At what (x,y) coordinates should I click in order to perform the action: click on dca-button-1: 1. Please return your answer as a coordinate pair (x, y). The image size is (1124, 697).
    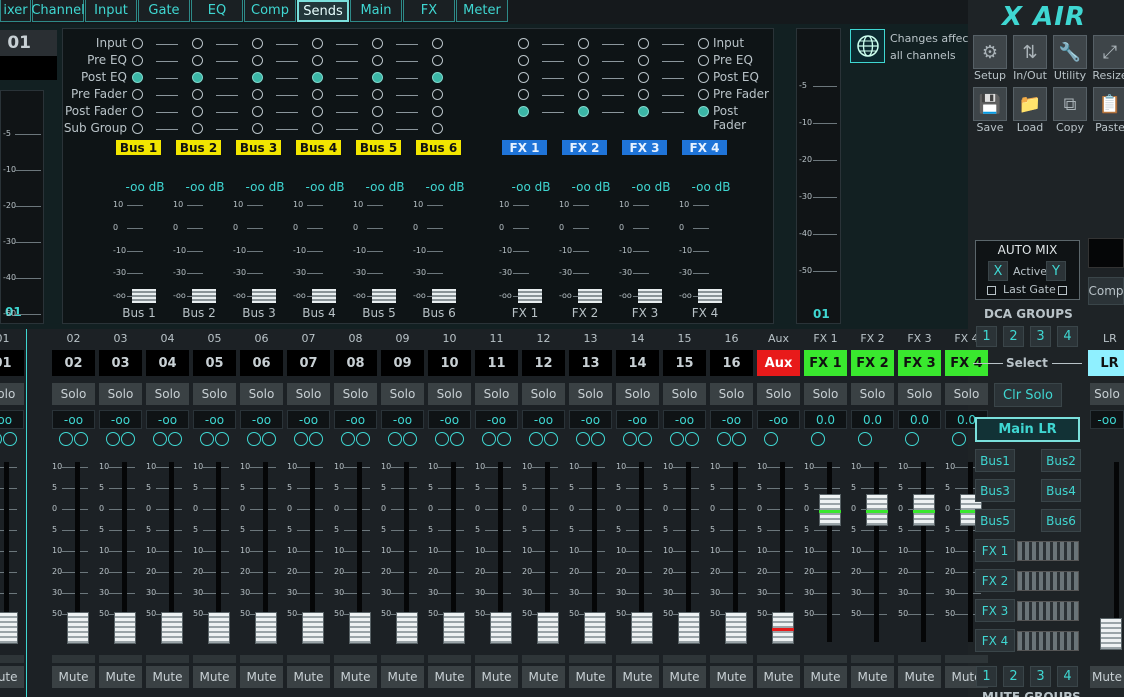
    Looking at the image, I should click on (986, 336).